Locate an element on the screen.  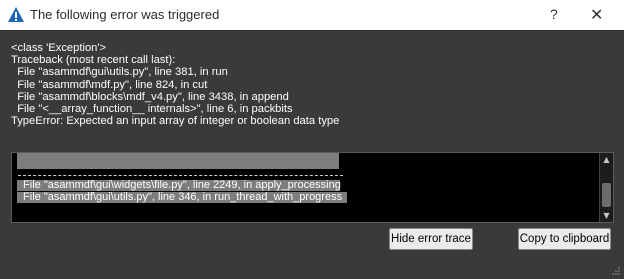
message-line: <class 'Exception'> is located at coordinates (59, 48).